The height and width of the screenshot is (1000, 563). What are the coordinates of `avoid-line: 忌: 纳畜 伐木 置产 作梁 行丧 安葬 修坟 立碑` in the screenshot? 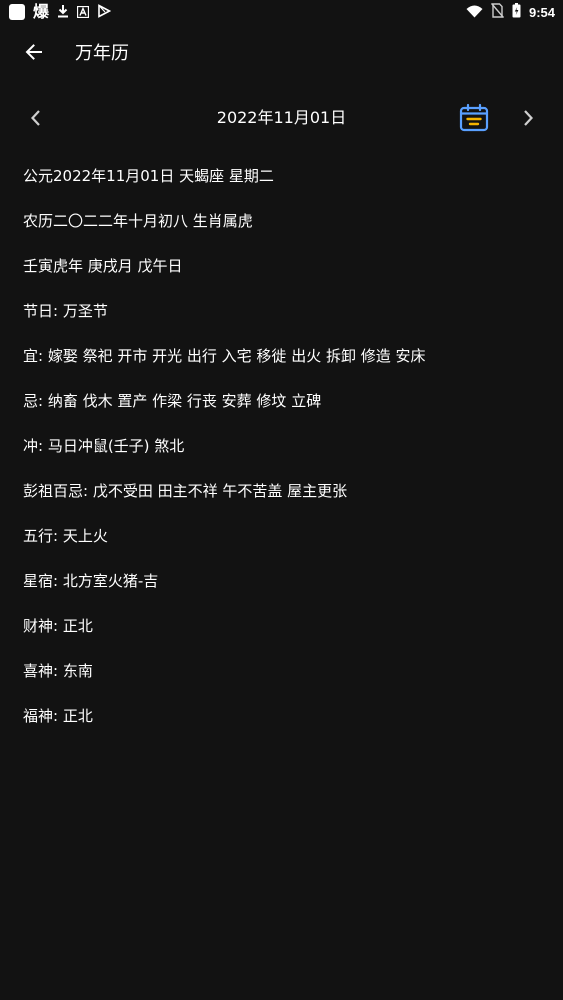 It's located at (172, 401).